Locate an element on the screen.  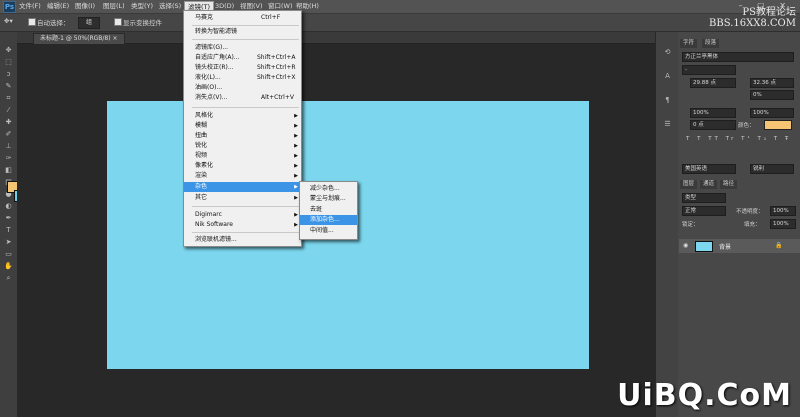
menu-image: 图像(I) is located at coordinates (85, 6).